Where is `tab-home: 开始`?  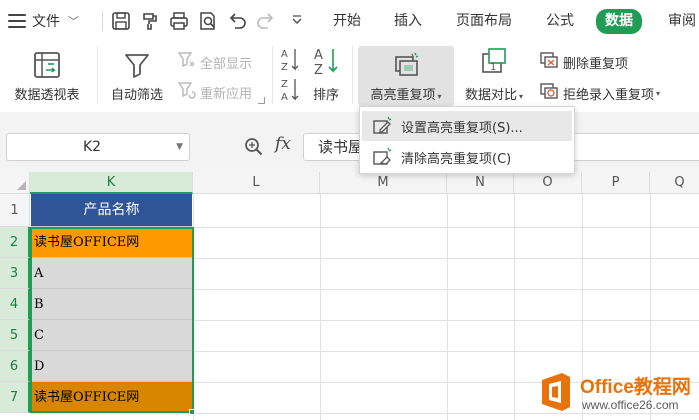
tab-home: 开始 is located at coordinates (347, 21).